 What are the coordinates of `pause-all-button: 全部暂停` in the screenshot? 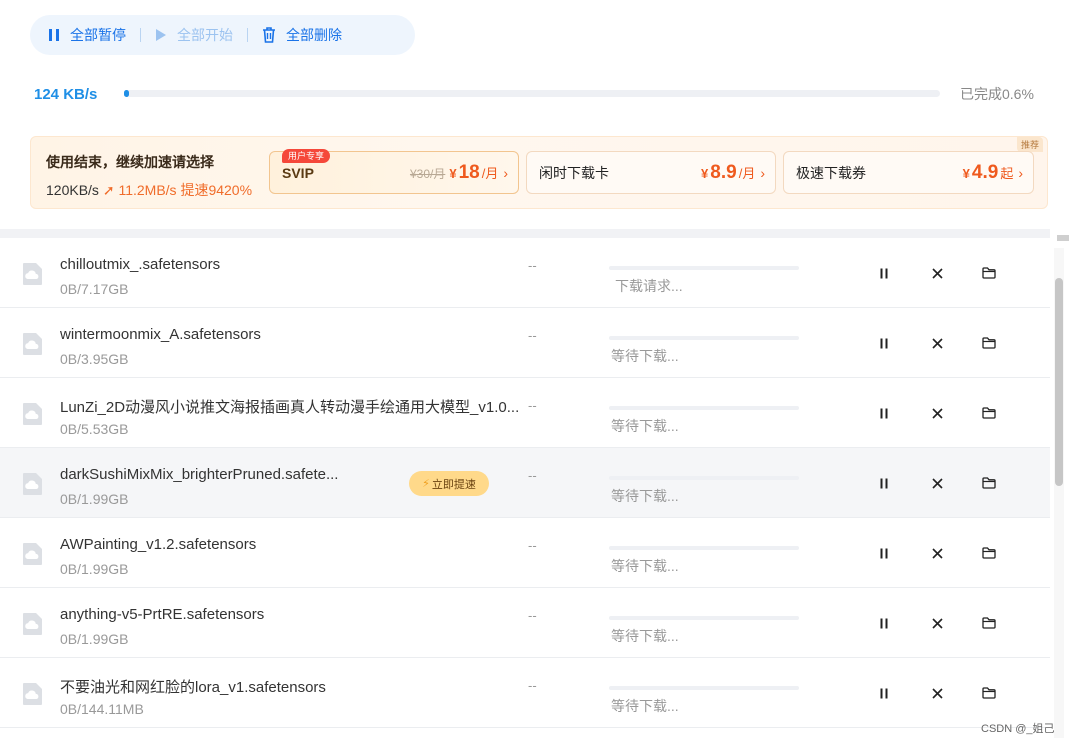 It's located at (87, 35).